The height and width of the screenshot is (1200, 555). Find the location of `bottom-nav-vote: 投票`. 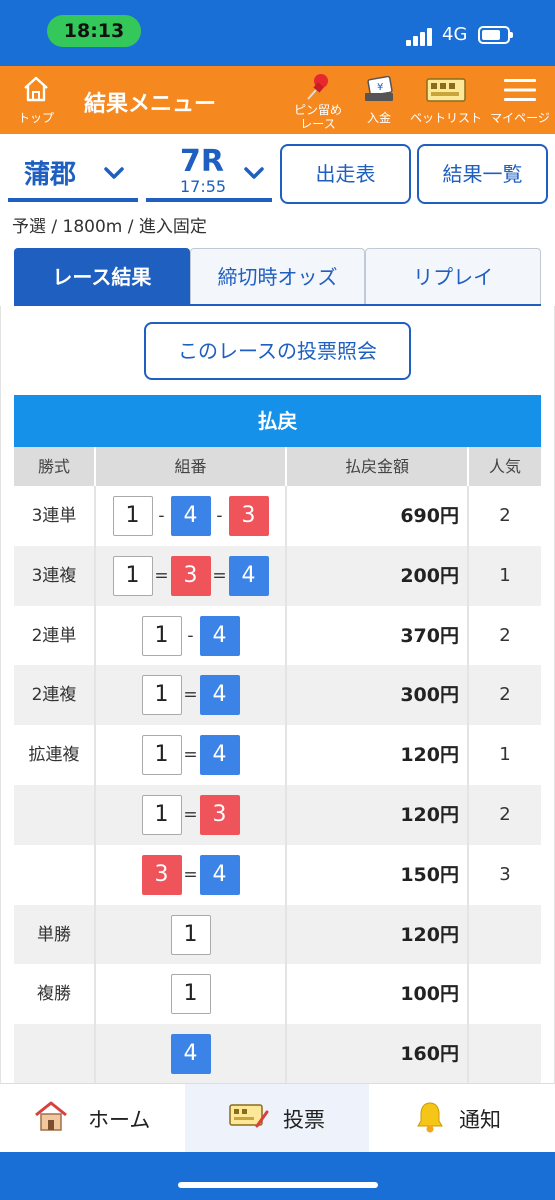

bottom-nav-vote: 投票 is located at coordinates (277, 1118).